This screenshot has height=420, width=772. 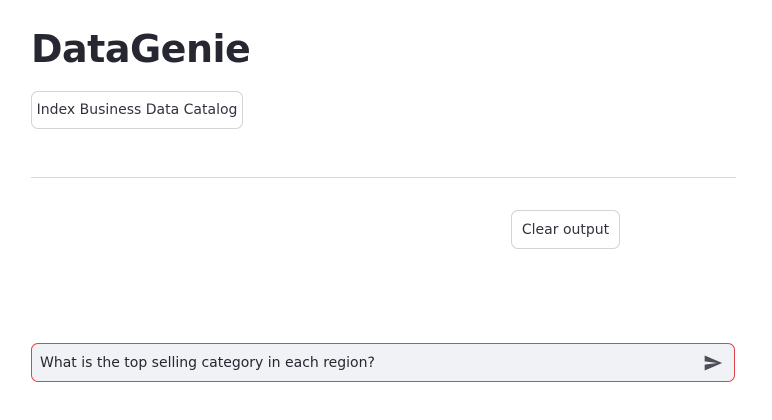 I want to click on chat-input-container, so click(x=383, y=362).